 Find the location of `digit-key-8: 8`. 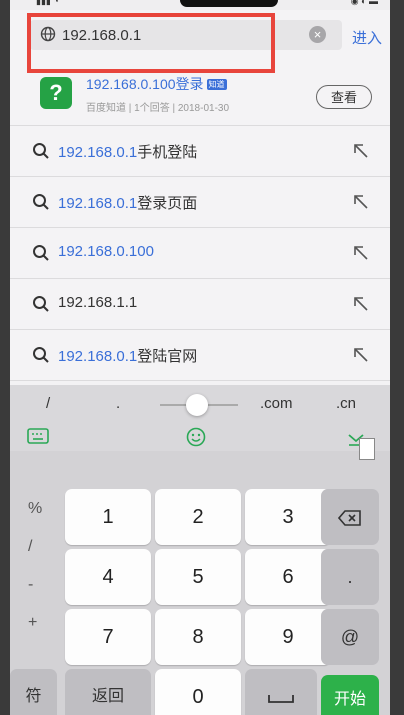

digit-key-8: 8 is located at coordinates (198, 637).